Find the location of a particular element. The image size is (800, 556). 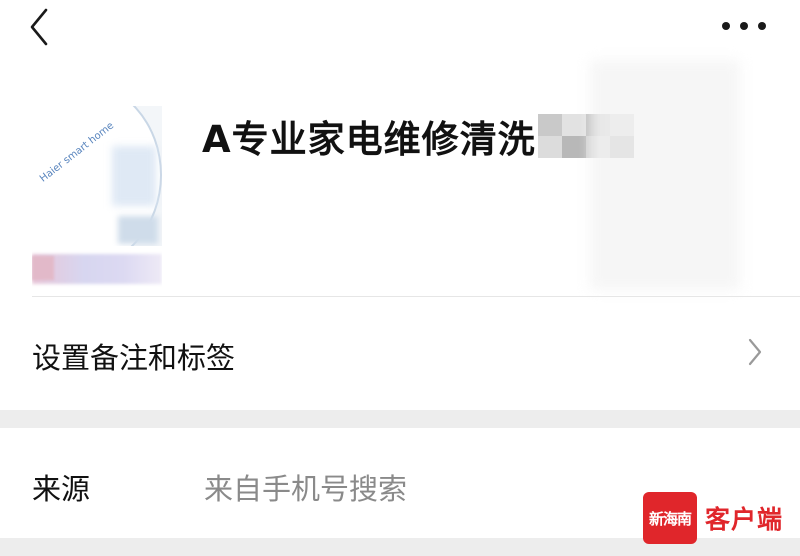

avatar: Haier smart home is located at coordinates (97, 204).